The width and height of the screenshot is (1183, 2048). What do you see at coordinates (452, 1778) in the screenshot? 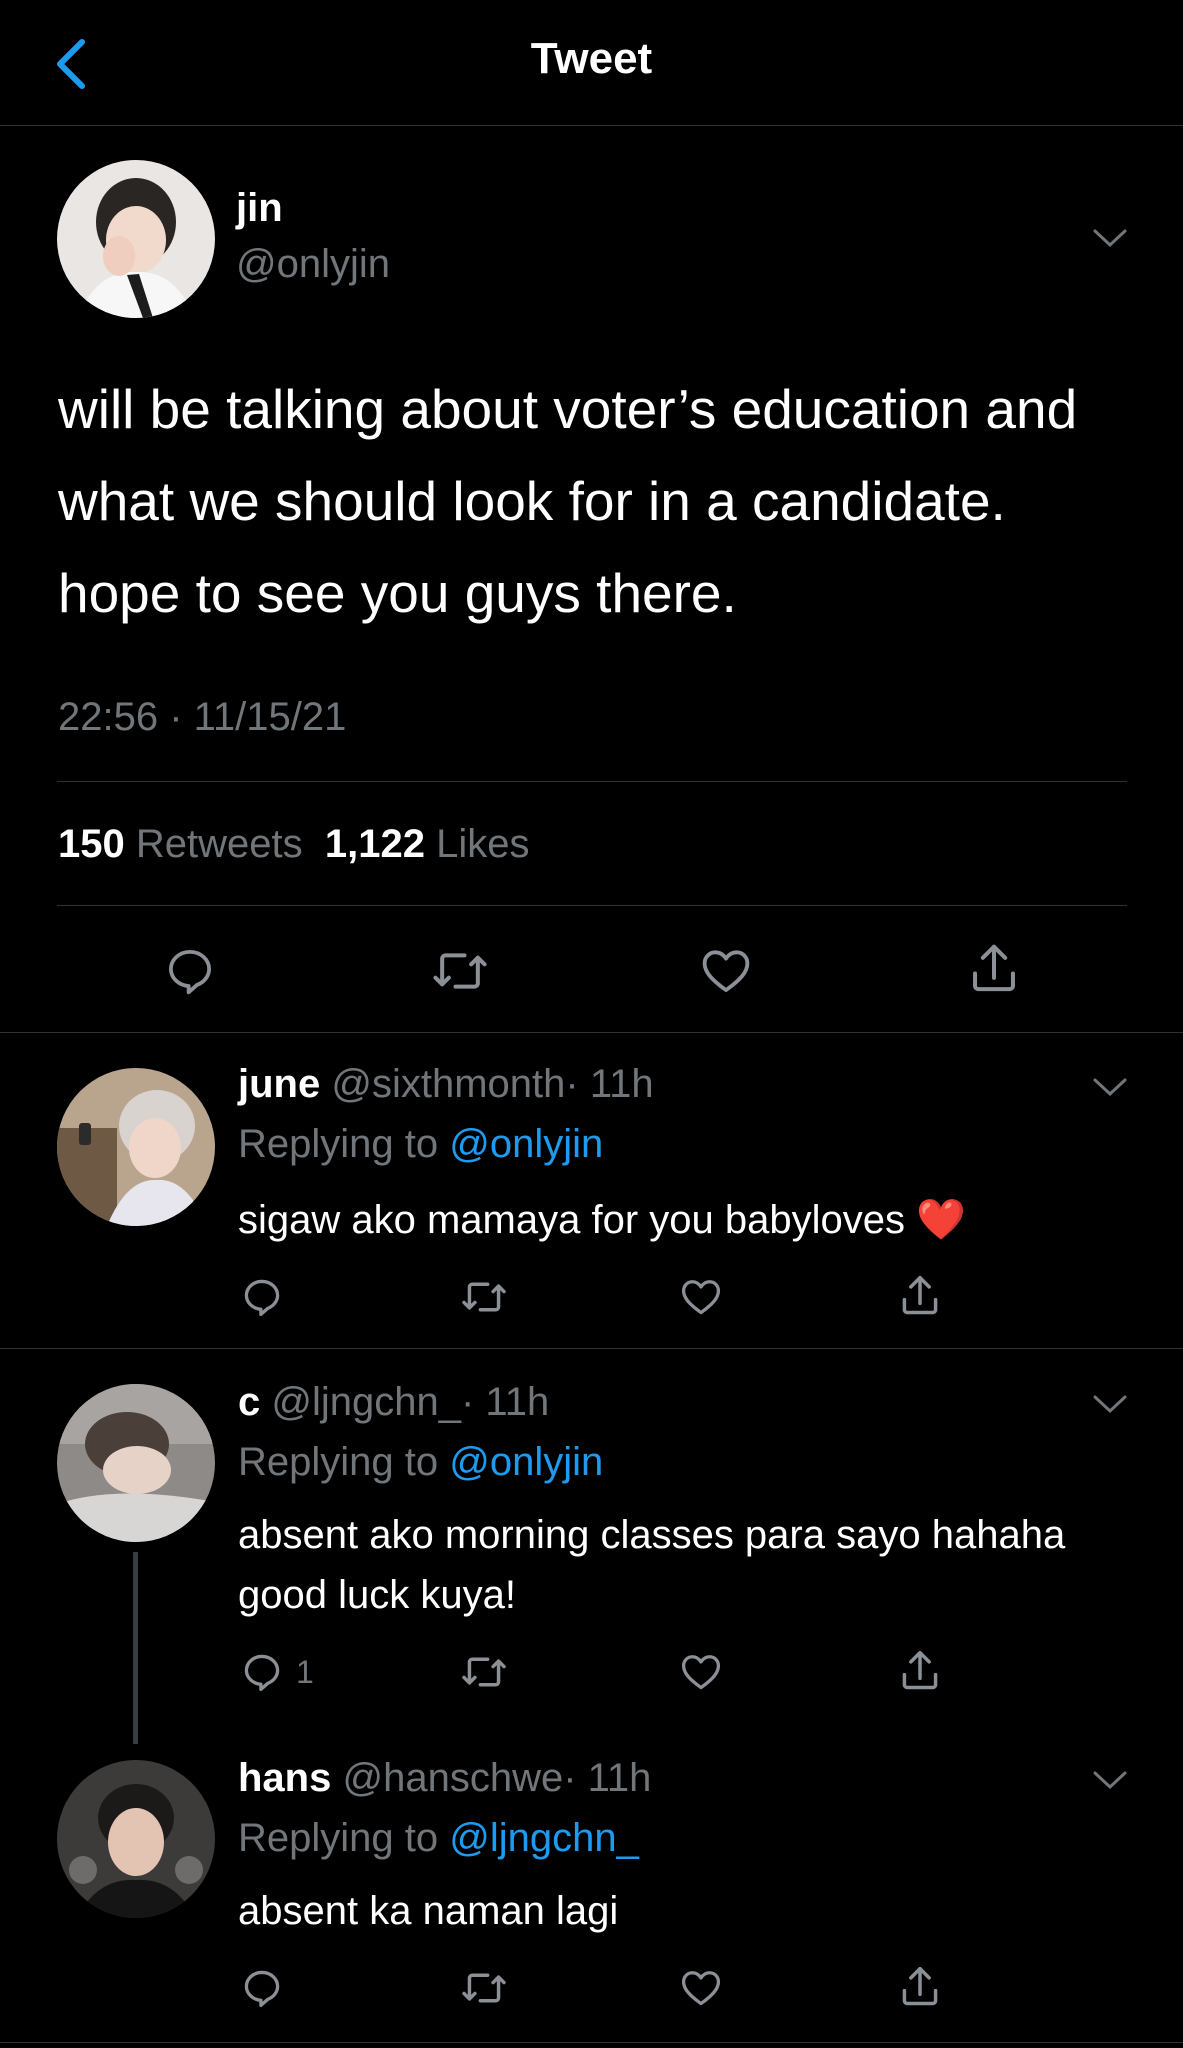
I see `reply-author-handle: @hanschwe` at bounding box center [452, 1778].